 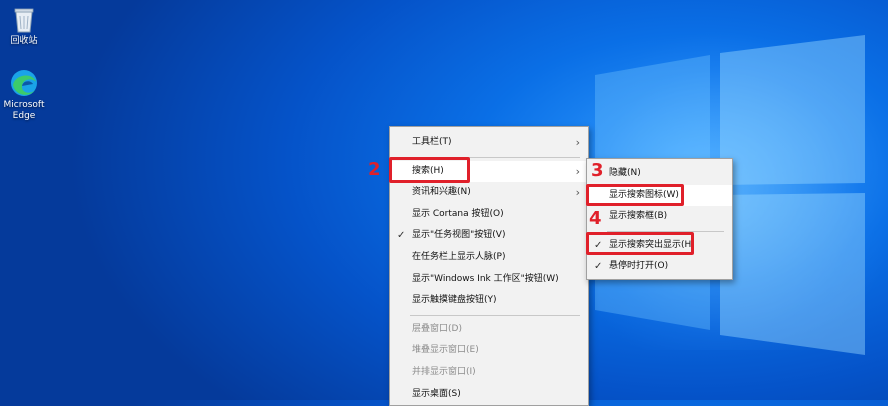 I want to click on menu-item-cortana: 显示 Cortana 按钮(O), so click(x=489, y=215).